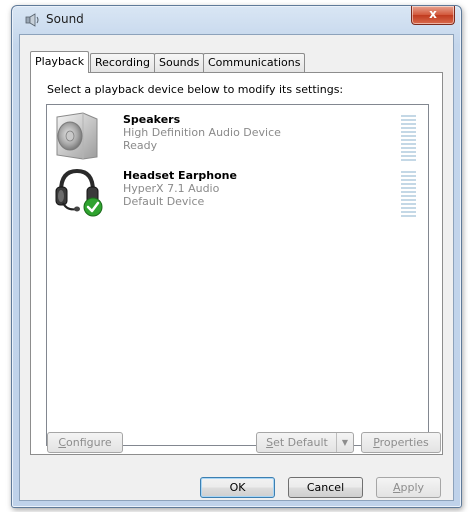 The width and height of the screenshot is (471, 512). I want to click on device-description: HyperX 7.1 Audio, so click(171, 188).